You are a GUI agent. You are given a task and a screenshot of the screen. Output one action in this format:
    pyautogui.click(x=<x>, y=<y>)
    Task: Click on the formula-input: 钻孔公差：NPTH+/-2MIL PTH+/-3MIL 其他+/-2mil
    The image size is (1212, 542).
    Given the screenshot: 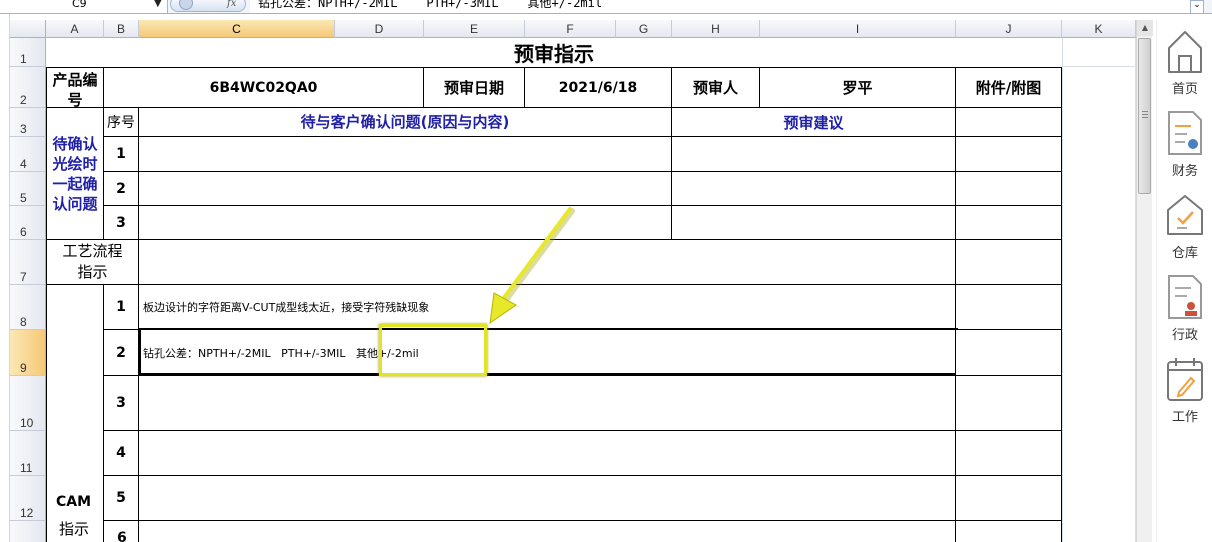 What is the action you would take?
    pyautogui.click(x=720, y=6)
    